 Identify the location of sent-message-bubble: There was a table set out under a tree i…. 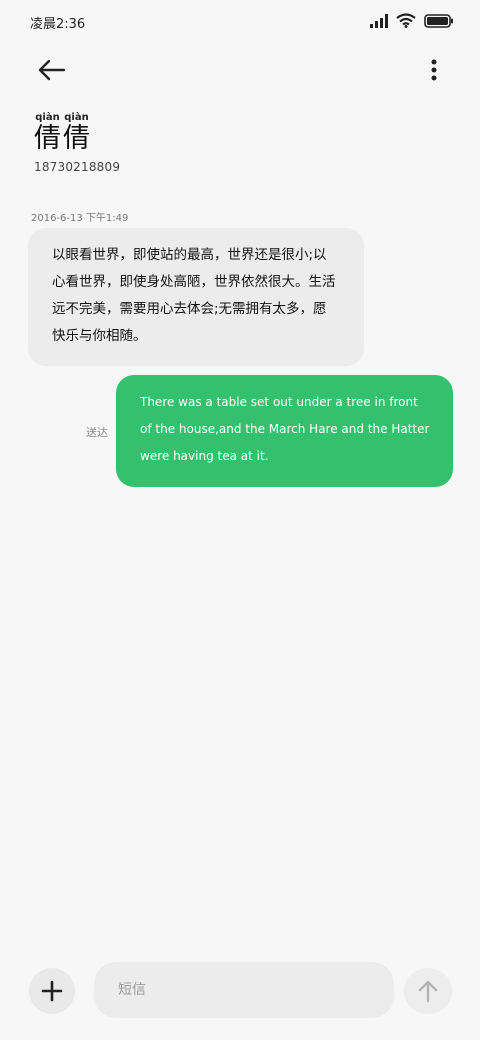
(284, 431).